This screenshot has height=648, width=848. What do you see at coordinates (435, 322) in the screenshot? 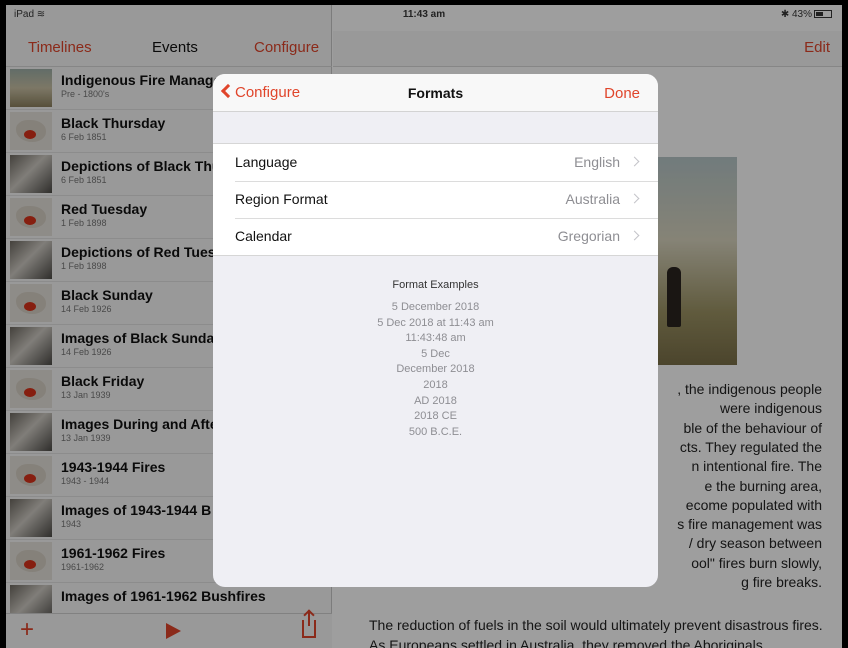
I see `format-example: 5 Dec 2018 at 11:43 am` at bounding box center [435, 322].